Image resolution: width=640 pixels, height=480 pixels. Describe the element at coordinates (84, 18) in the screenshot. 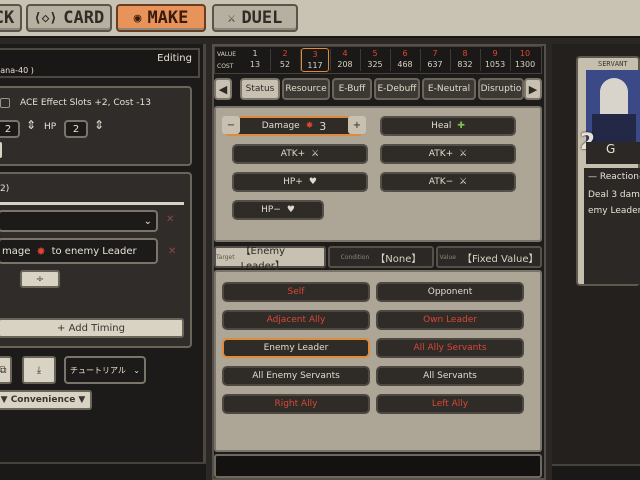

I see `card-nav-label: CARD` at that location.